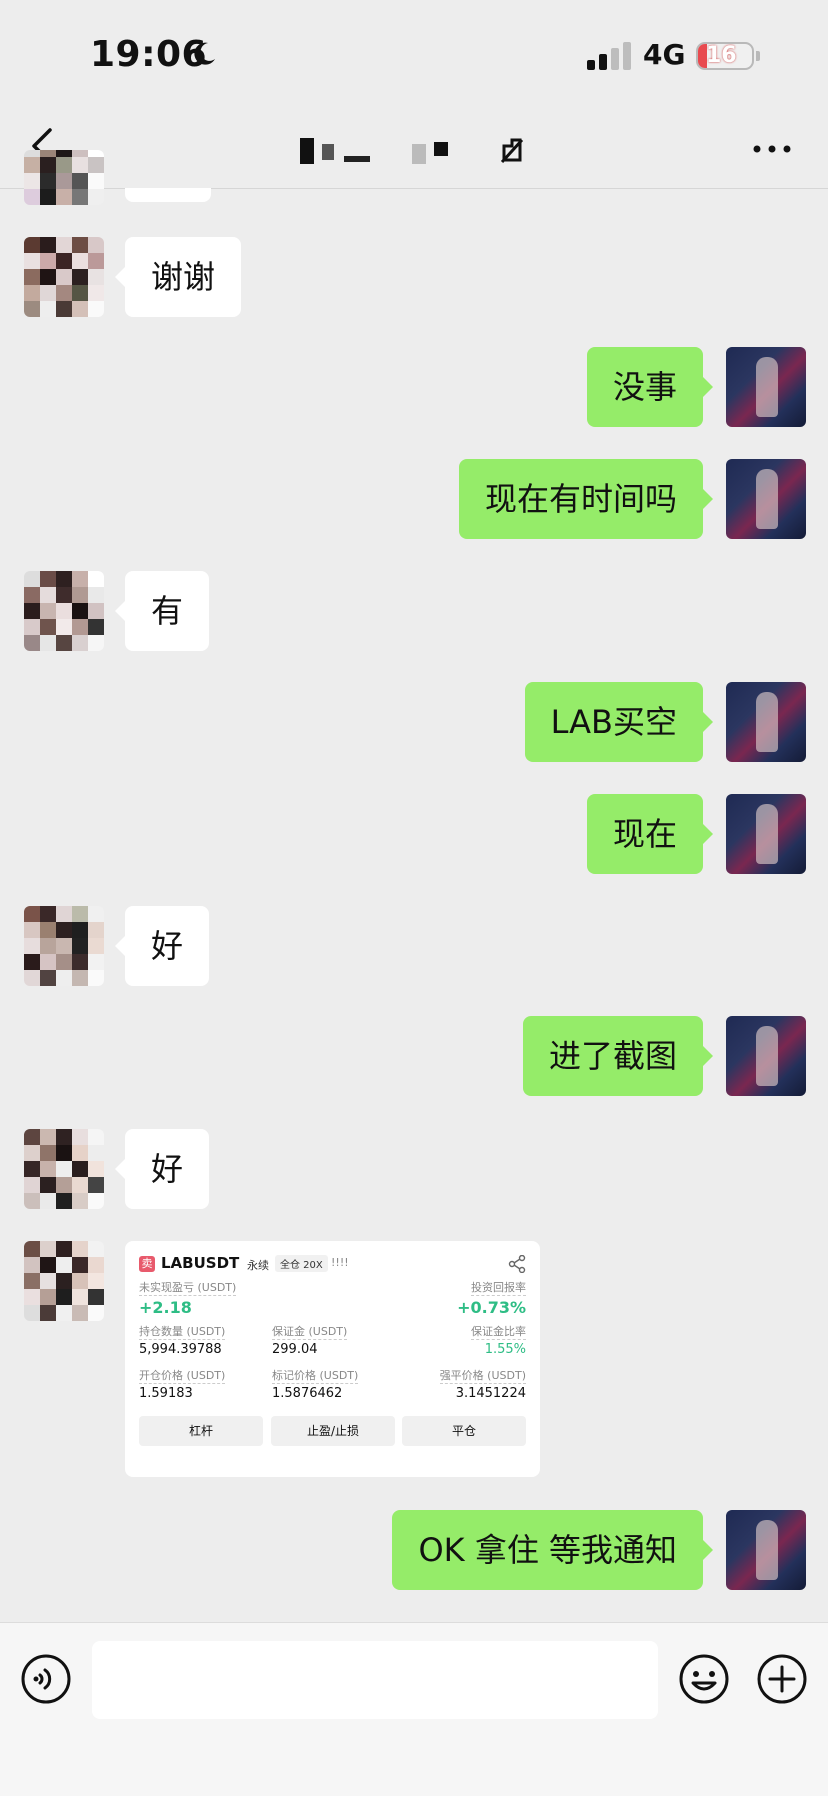 The height and width of the screenshot is (1796, 828). Describe the element at coordinates (650, 834) in the screenshot. I see `message-bubble: 现在` at that location.